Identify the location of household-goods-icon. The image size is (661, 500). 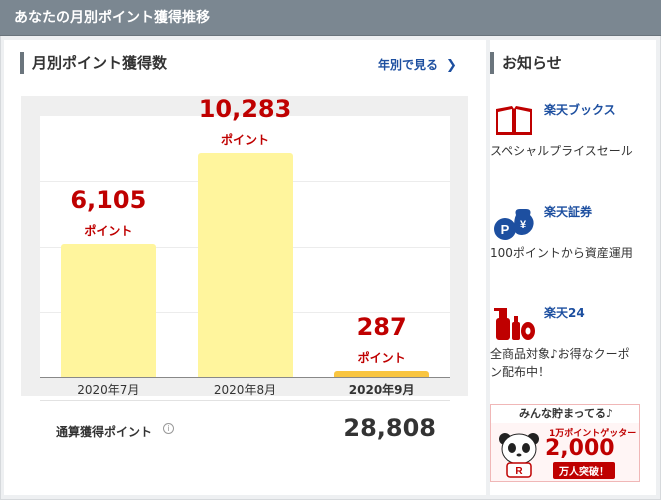
(514, 324).